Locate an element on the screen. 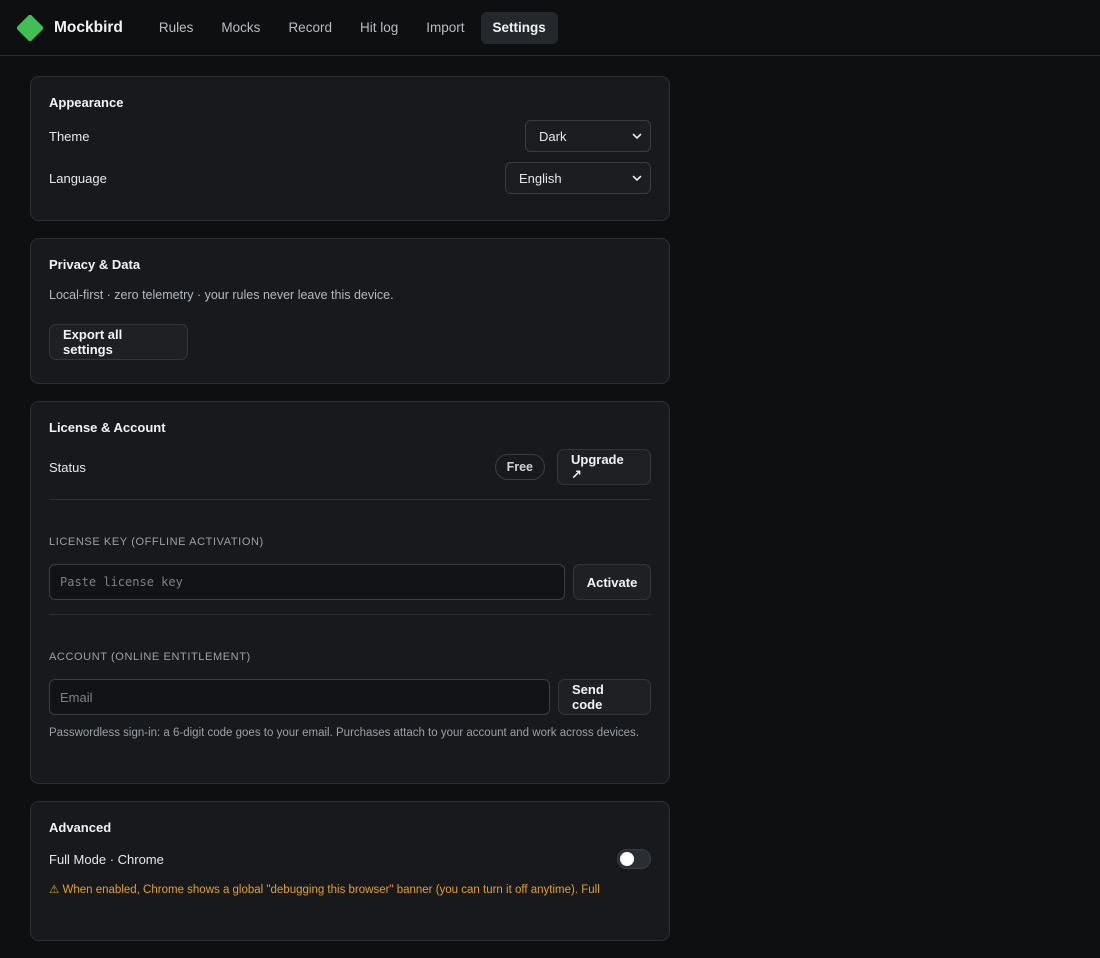 The image size is (1100, 958). app-name: Mockbird is located at coordinates (88, 27).